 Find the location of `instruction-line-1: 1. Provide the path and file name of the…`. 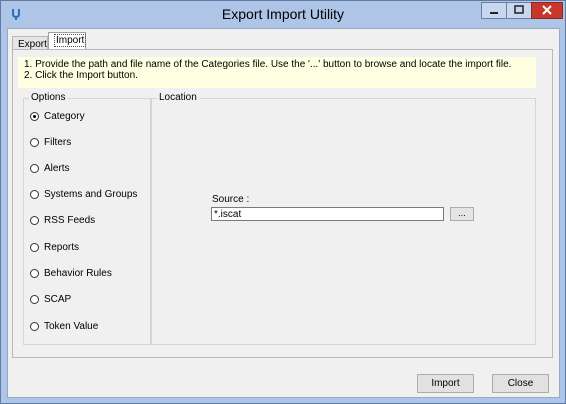

instruction-line-1: 1. Provide the path and file name of the… is located at coordinates (268, 64).